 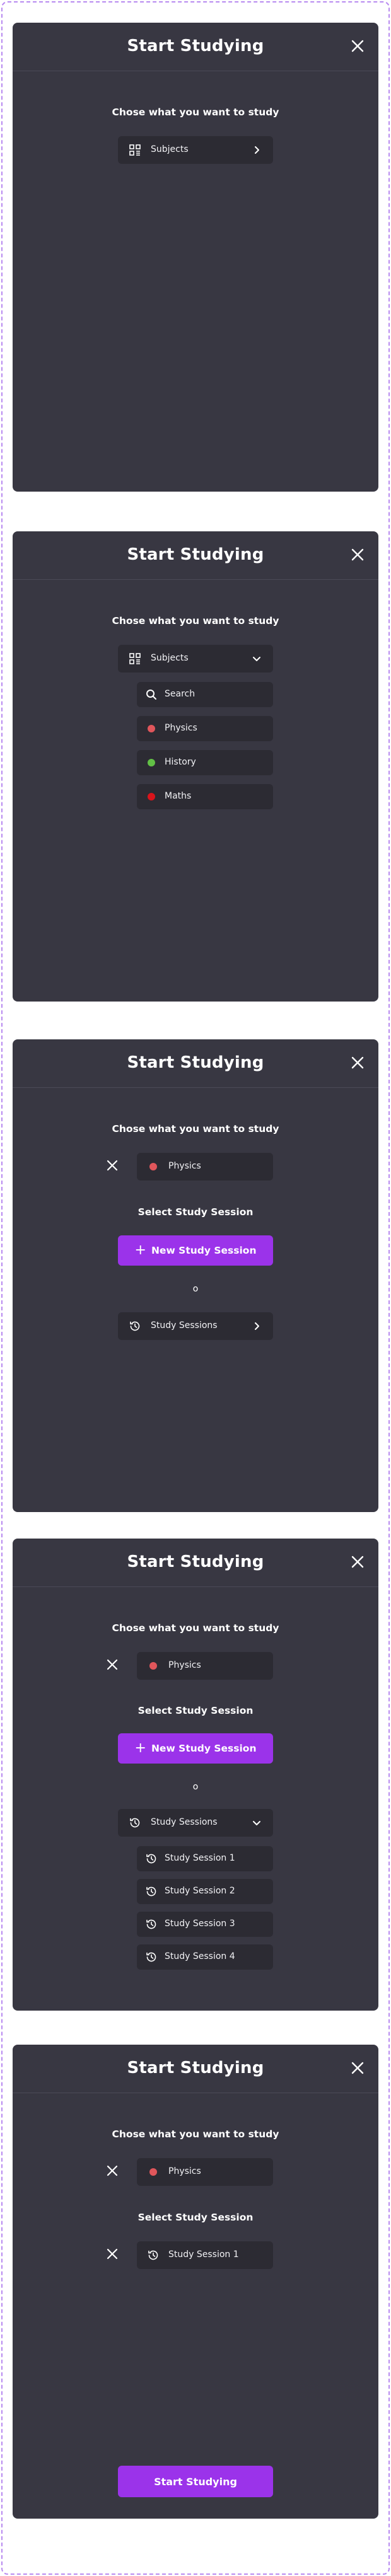 I want to click on subject-option-label: History, so click(x=180, y=762).